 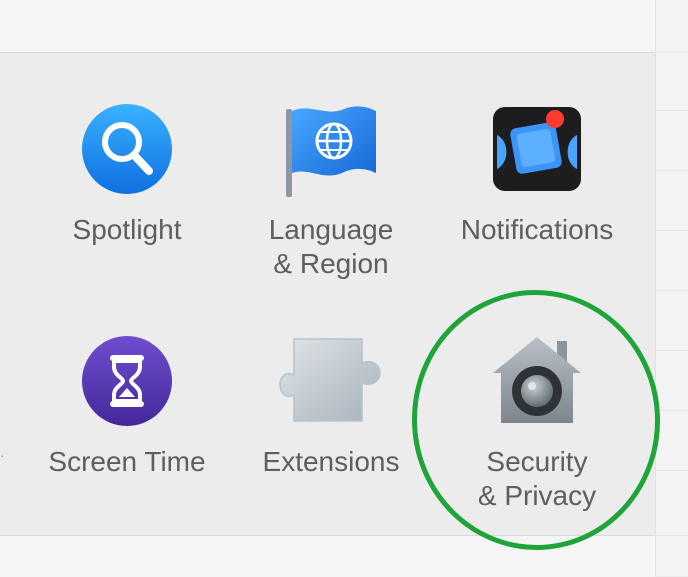 I want to click on pref-label: Screen Time, so click(x=127, y=461).